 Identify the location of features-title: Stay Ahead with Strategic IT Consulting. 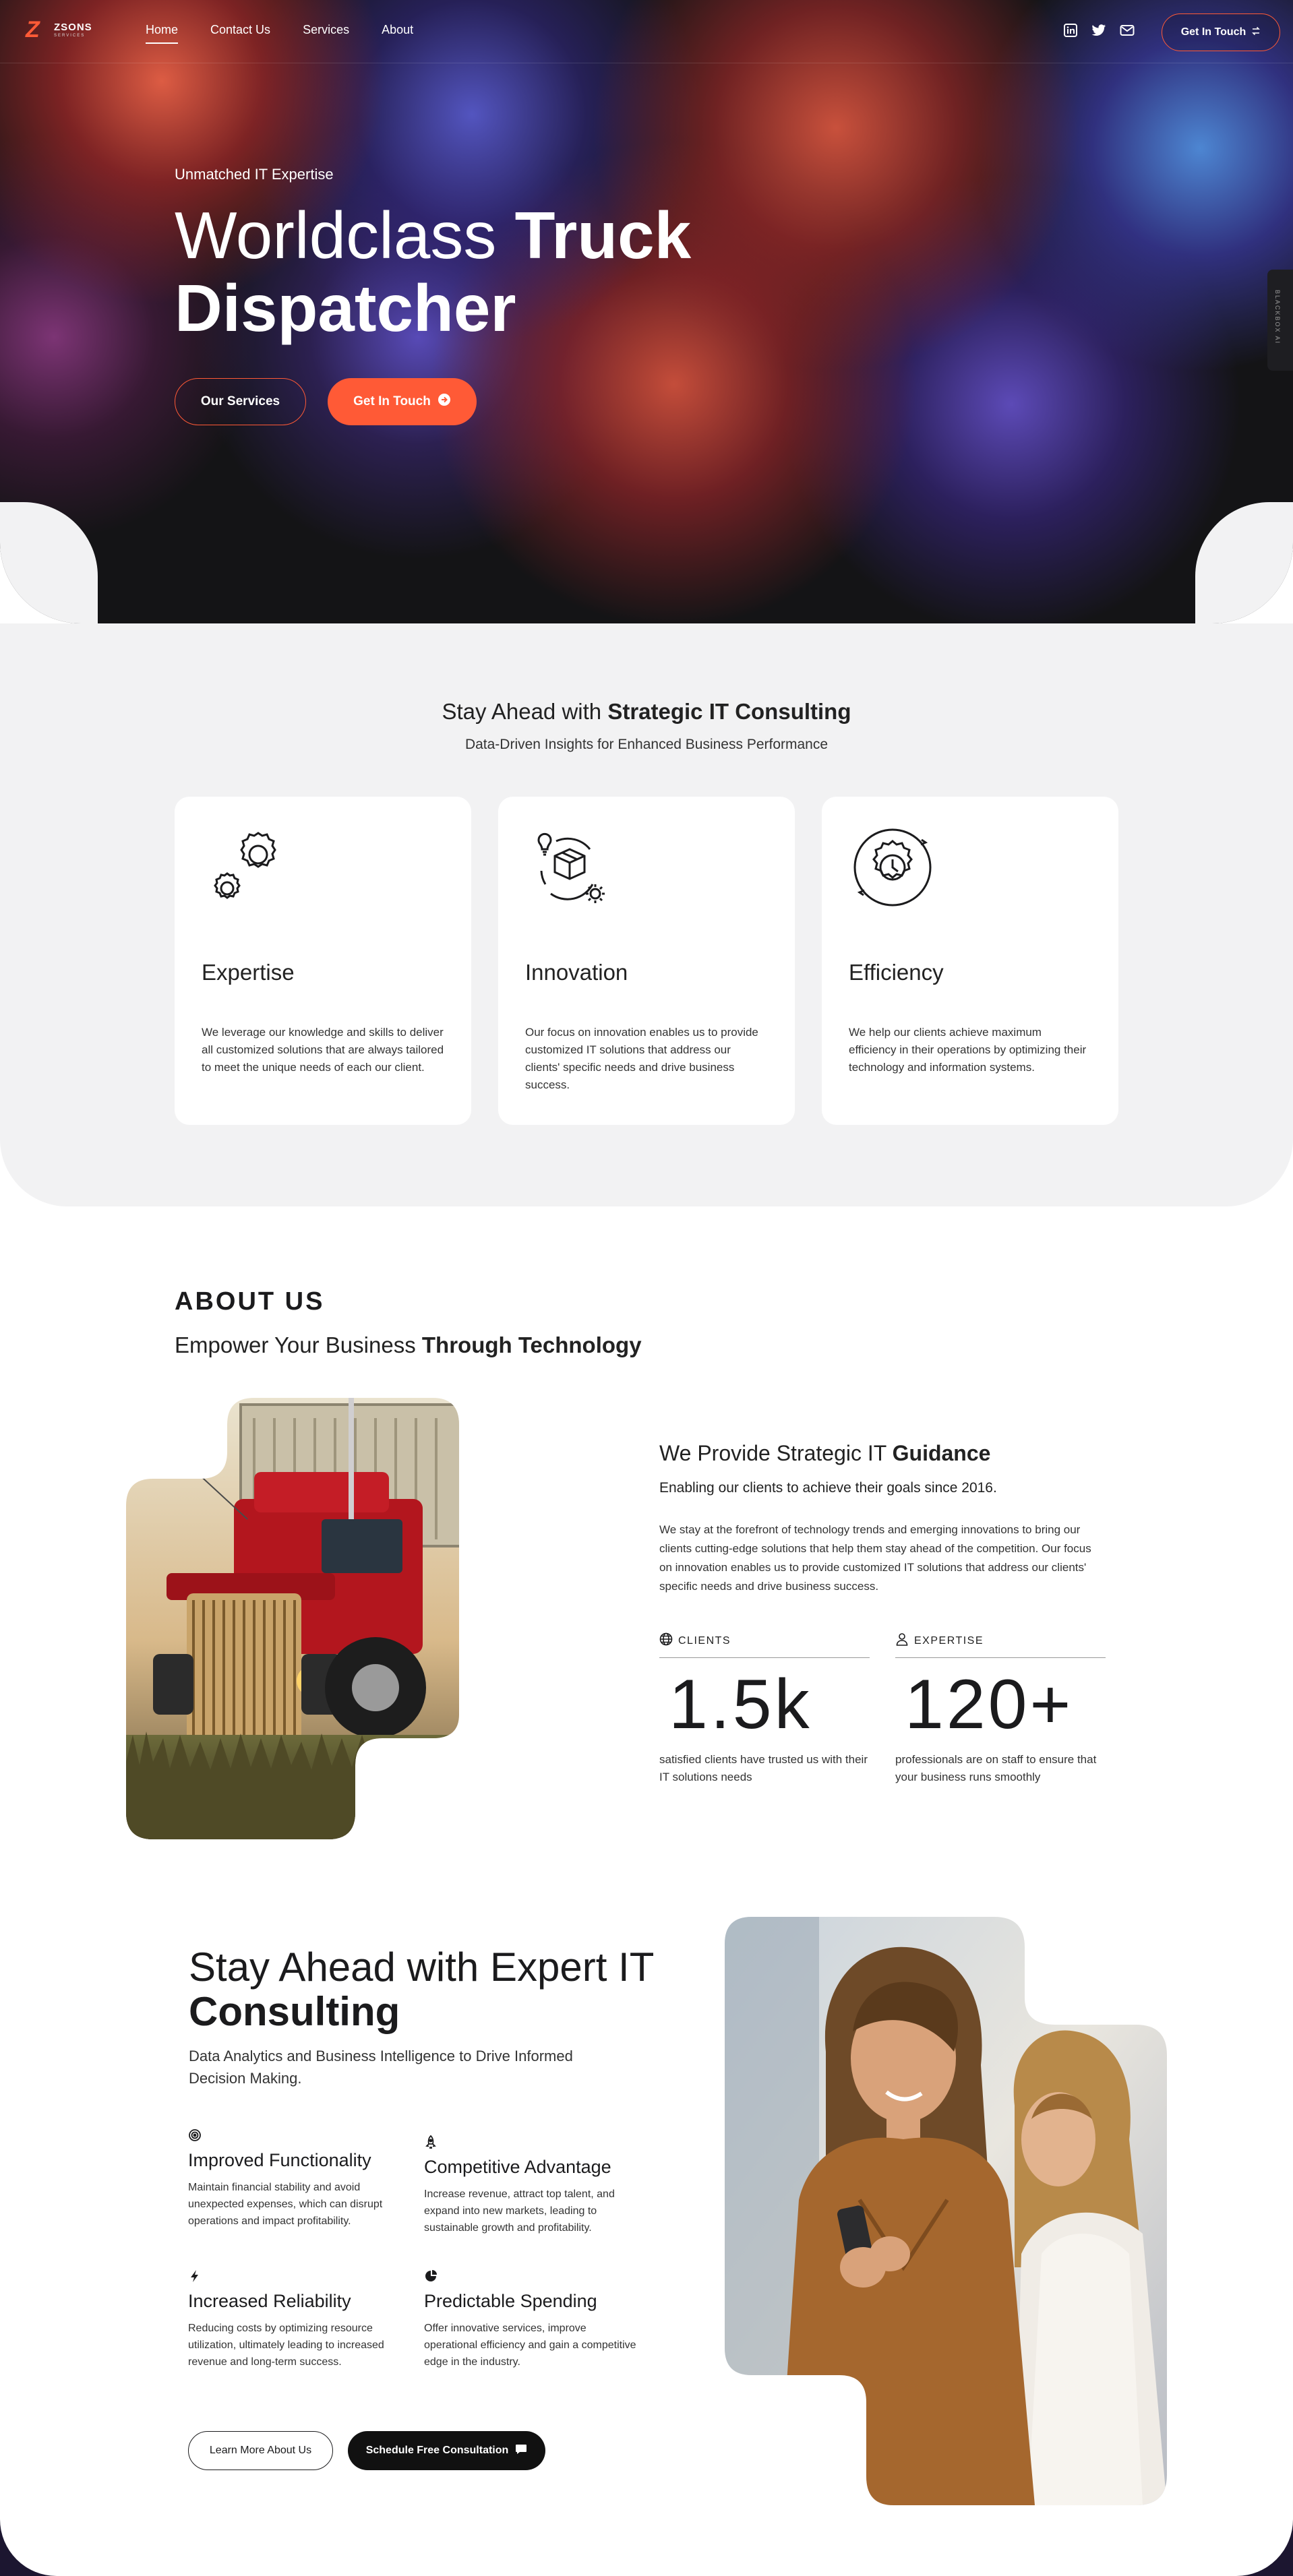
(646, 712).